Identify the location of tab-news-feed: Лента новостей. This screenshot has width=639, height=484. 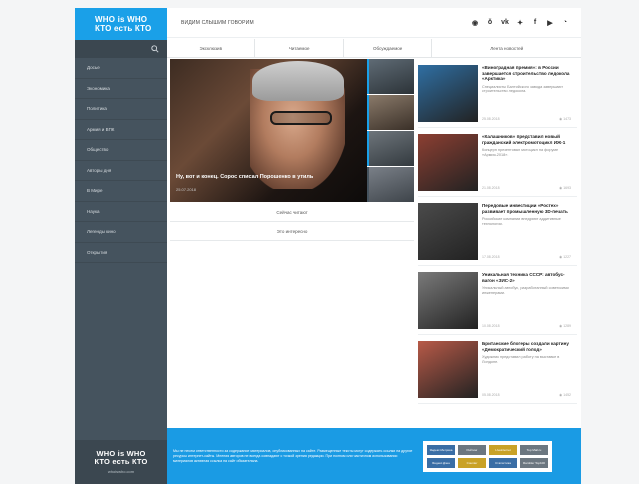
(506, 48).